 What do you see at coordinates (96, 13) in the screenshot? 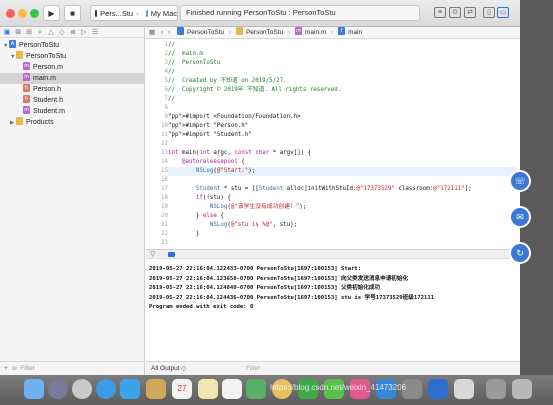
I see `terminal-icon` at bounding box center [96, 13].